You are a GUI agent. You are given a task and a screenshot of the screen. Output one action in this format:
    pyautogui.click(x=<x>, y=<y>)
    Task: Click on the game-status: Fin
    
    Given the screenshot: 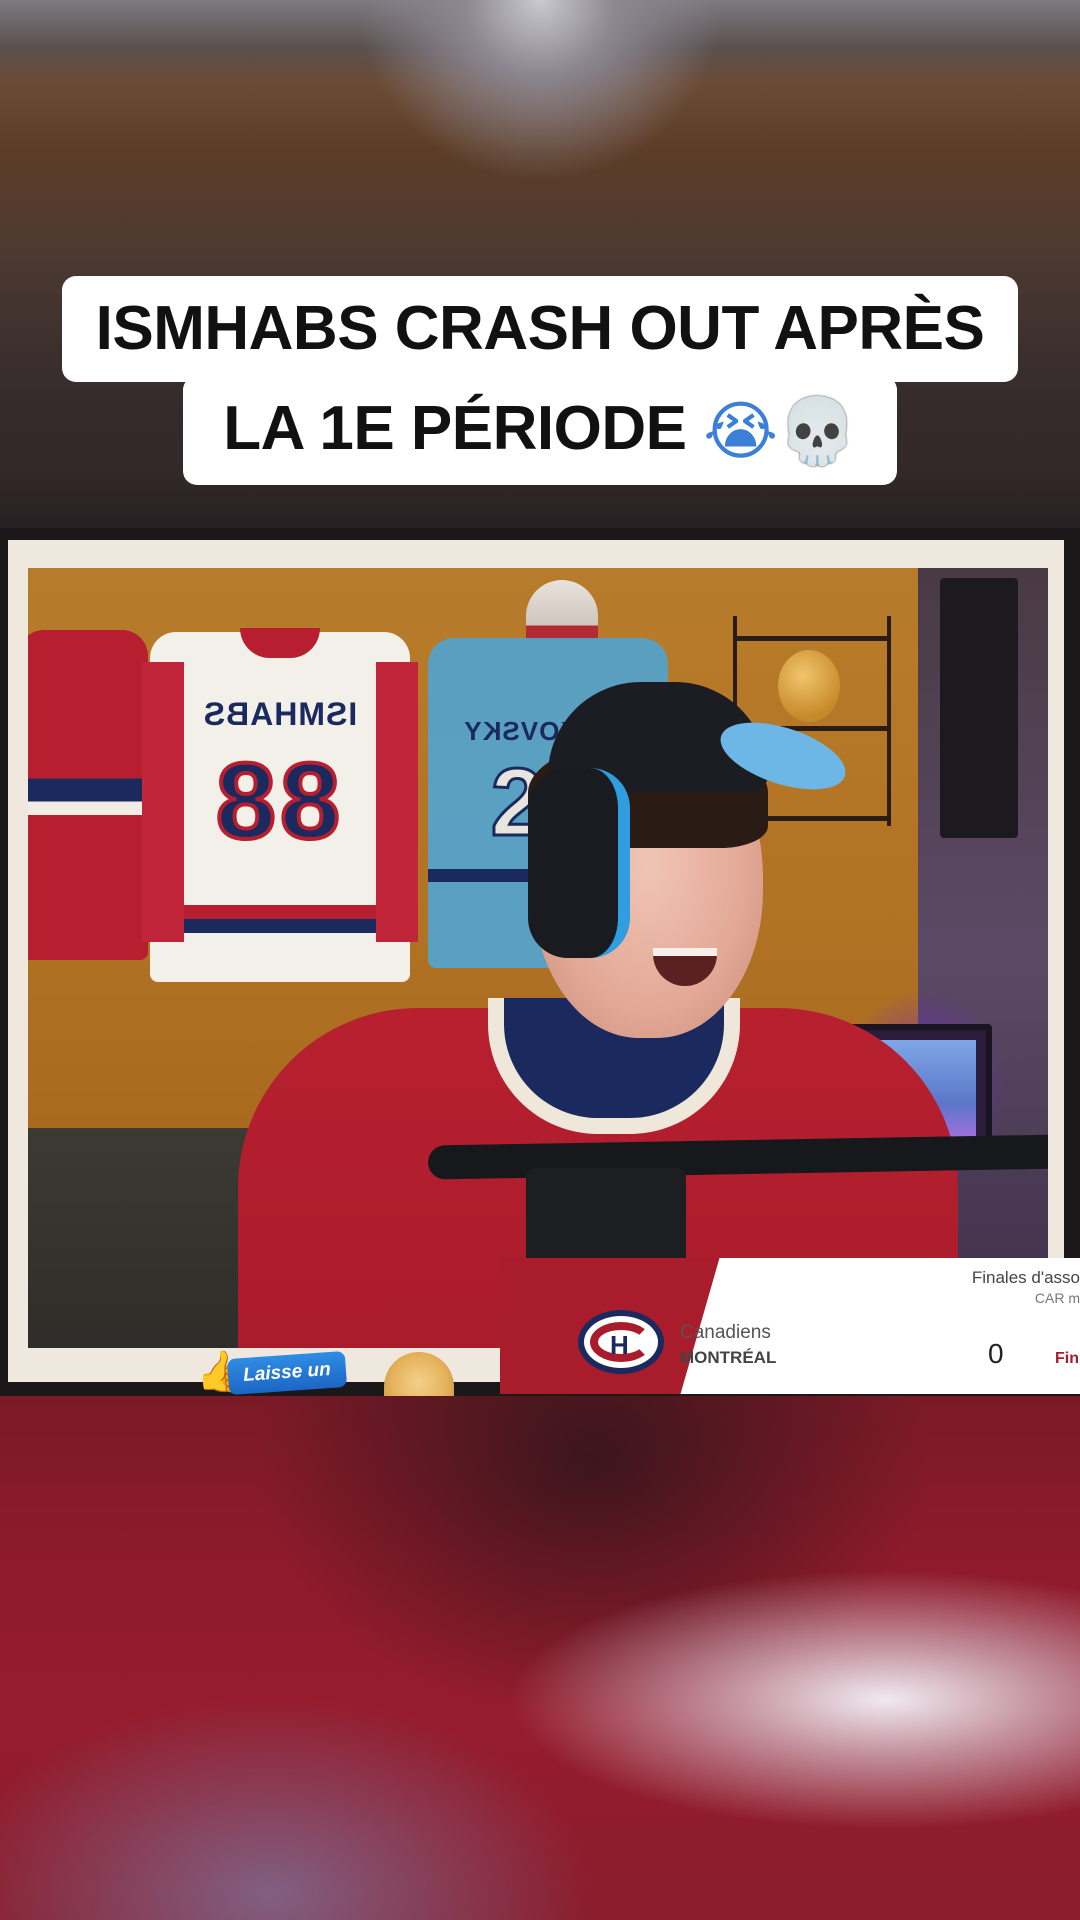 What is the action you would take?
    pyautogui.click(x=1067, y=1358)
    